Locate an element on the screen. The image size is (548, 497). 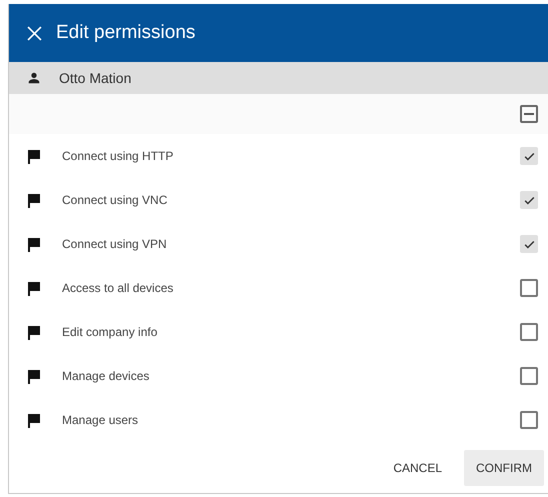
dialog-title: Edit permissions is located at coordinates (126, 32).